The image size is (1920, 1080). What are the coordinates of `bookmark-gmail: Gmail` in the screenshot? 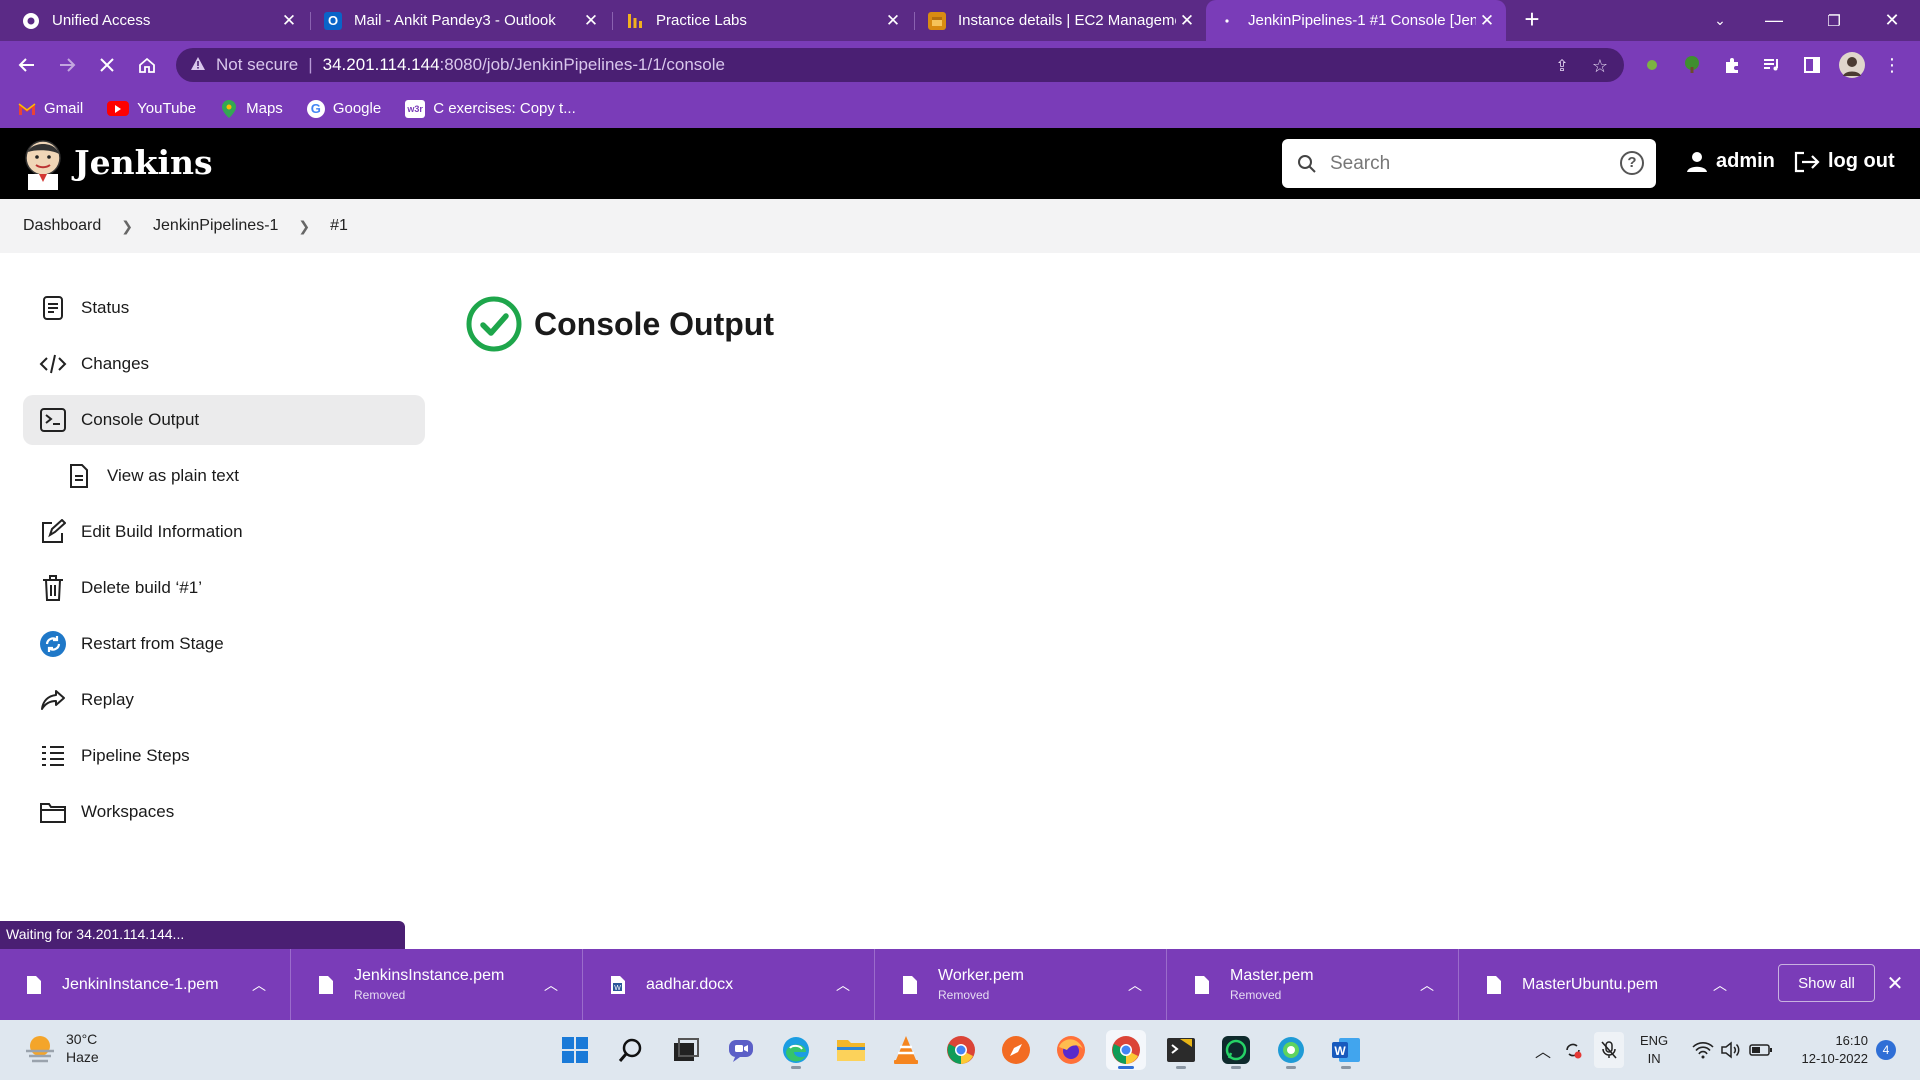 It's located at (50, 109).